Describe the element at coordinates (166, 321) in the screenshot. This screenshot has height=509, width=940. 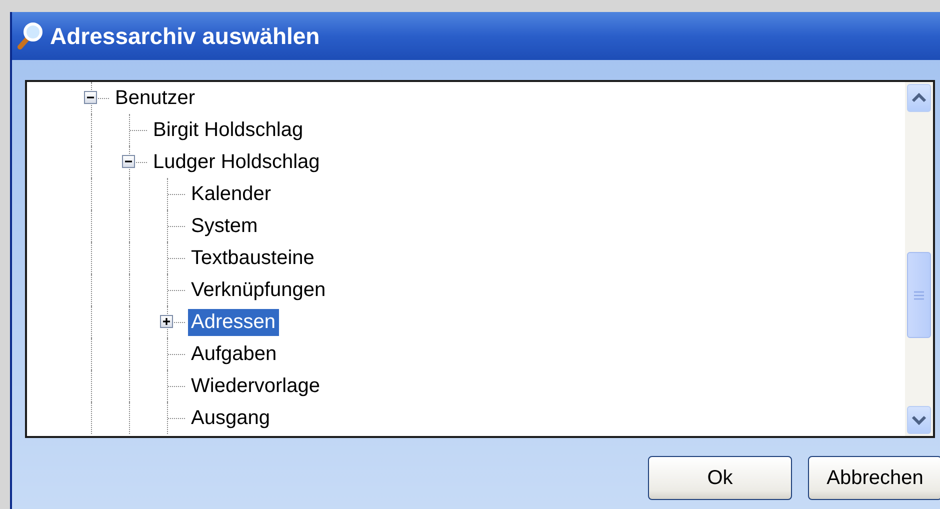
I see `expand-icon` at that location.